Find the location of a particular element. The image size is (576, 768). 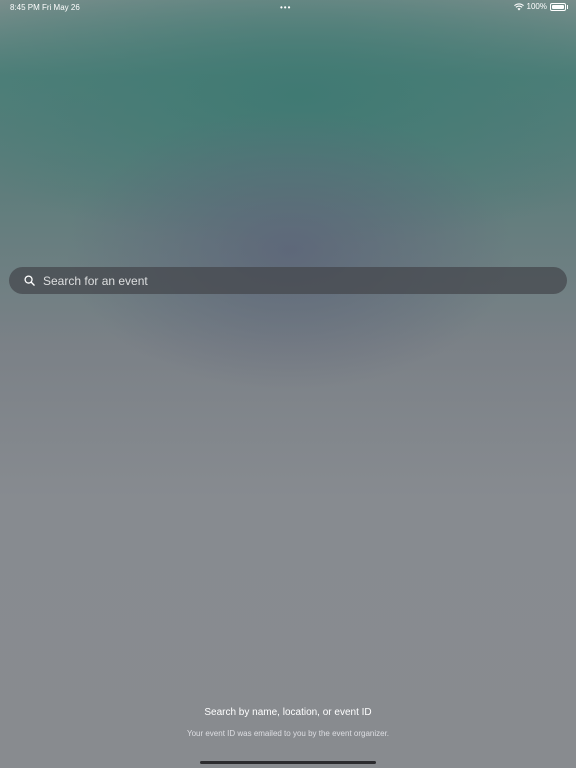

battery-percent: 100% is located at coordinates (536, 6).